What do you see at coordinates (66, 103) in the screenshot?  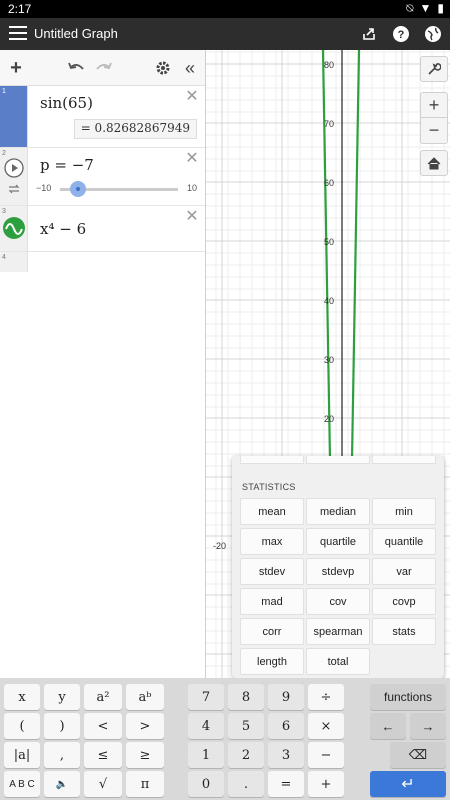 I see `expression-text: sin(65)` at bounding box center [66, 103].